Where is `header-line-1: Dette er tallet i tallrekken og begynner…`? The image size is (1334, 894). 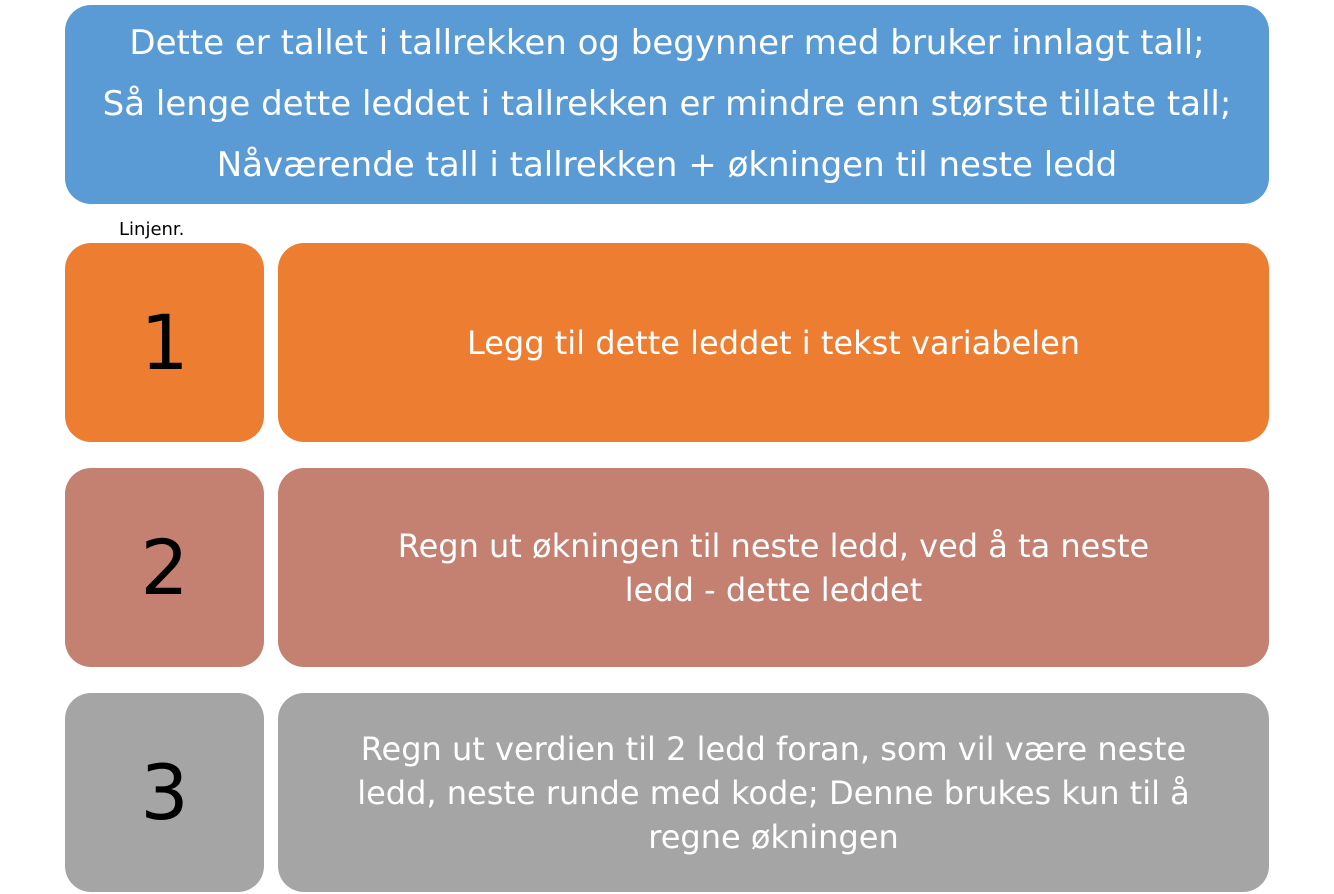 header-line-1: Dette er tallet i tallrekken og begynner… is located at coordinates (667, 43).